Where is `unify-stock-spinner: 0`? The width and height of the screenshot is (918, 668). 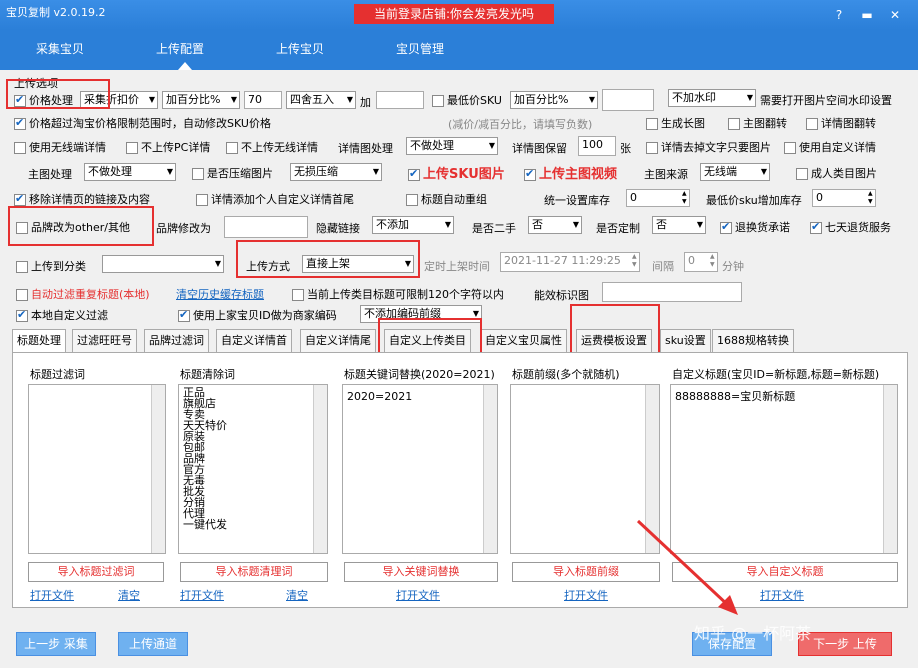 unify-stock-spinner: 0 is located at coordinates (658, 198).